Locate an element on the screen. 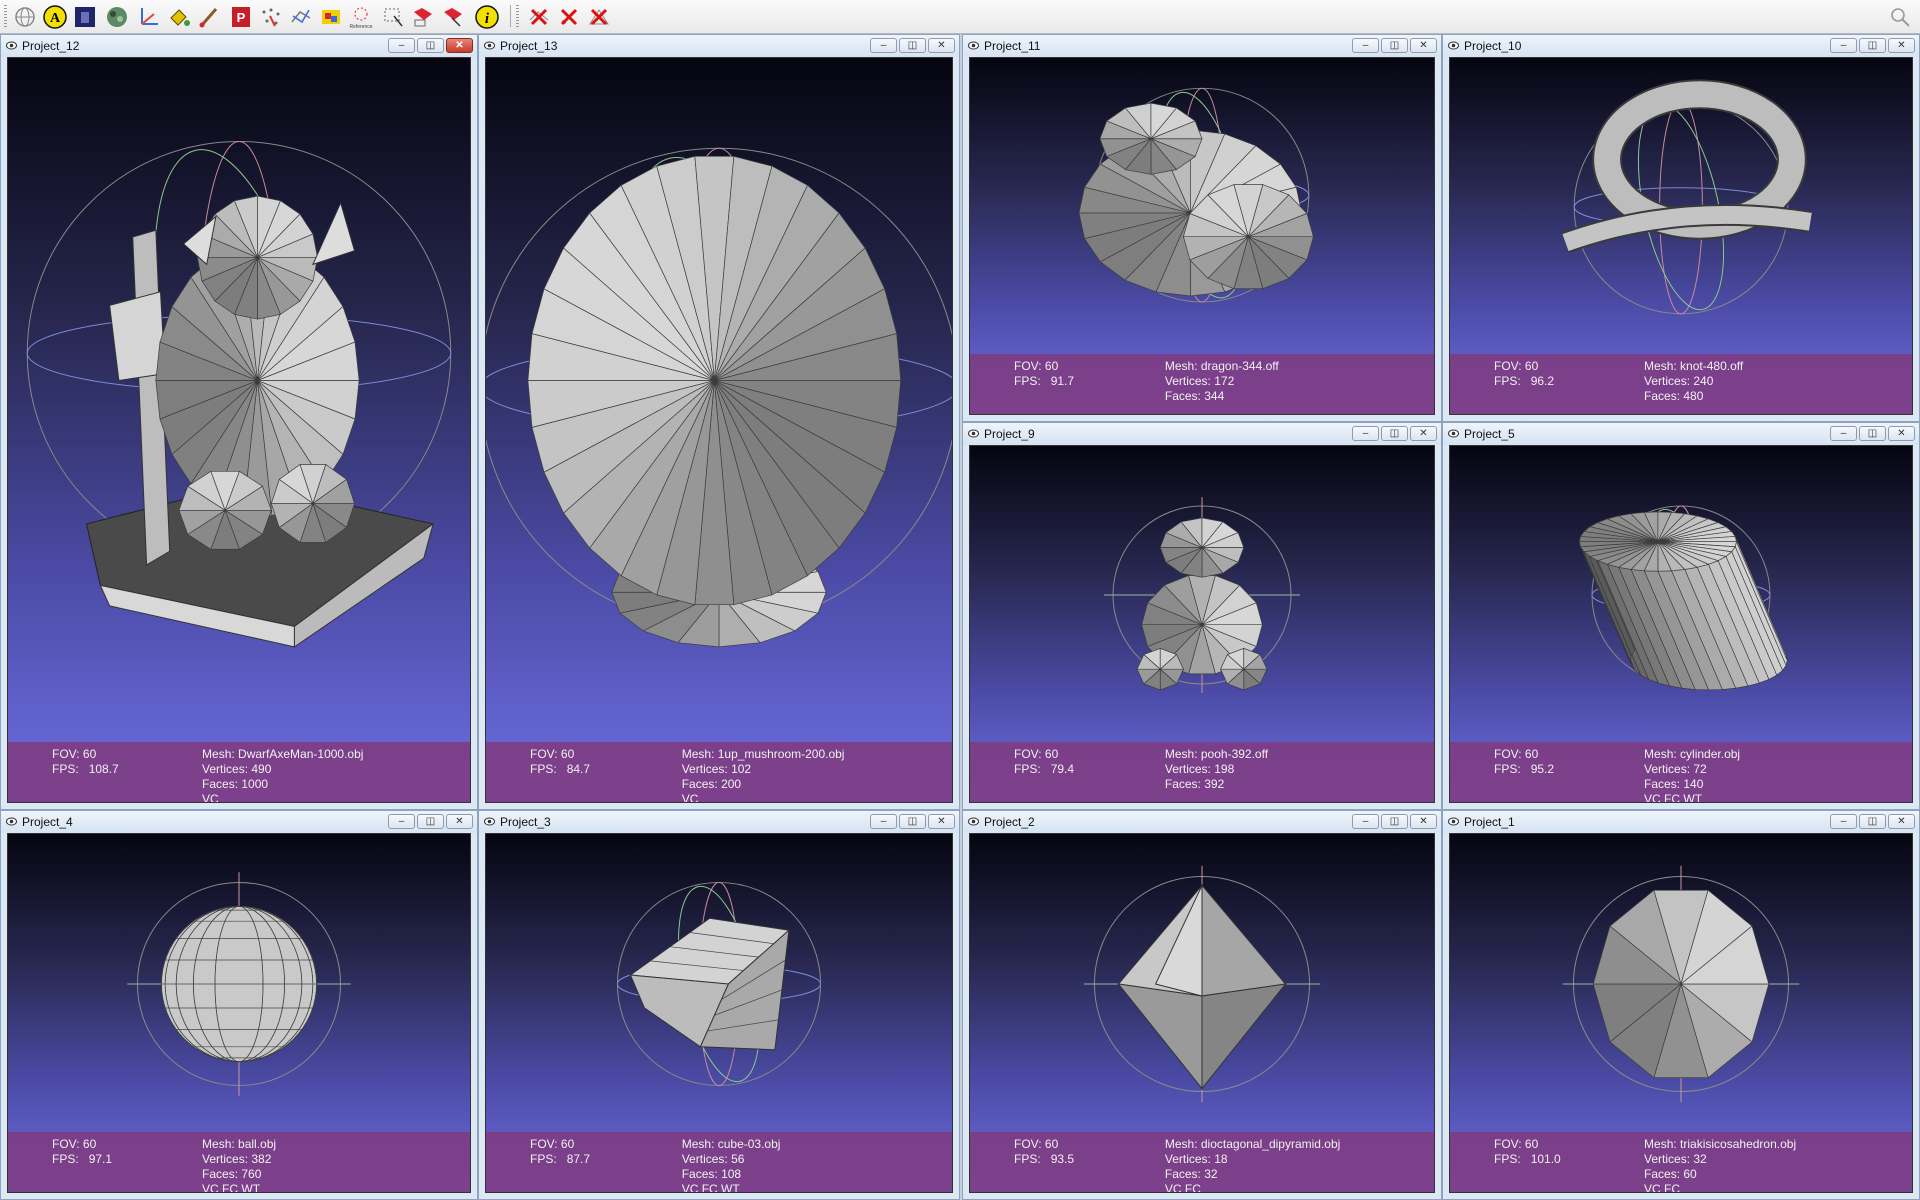  eye-icon is located at coordinates (1453, 433).